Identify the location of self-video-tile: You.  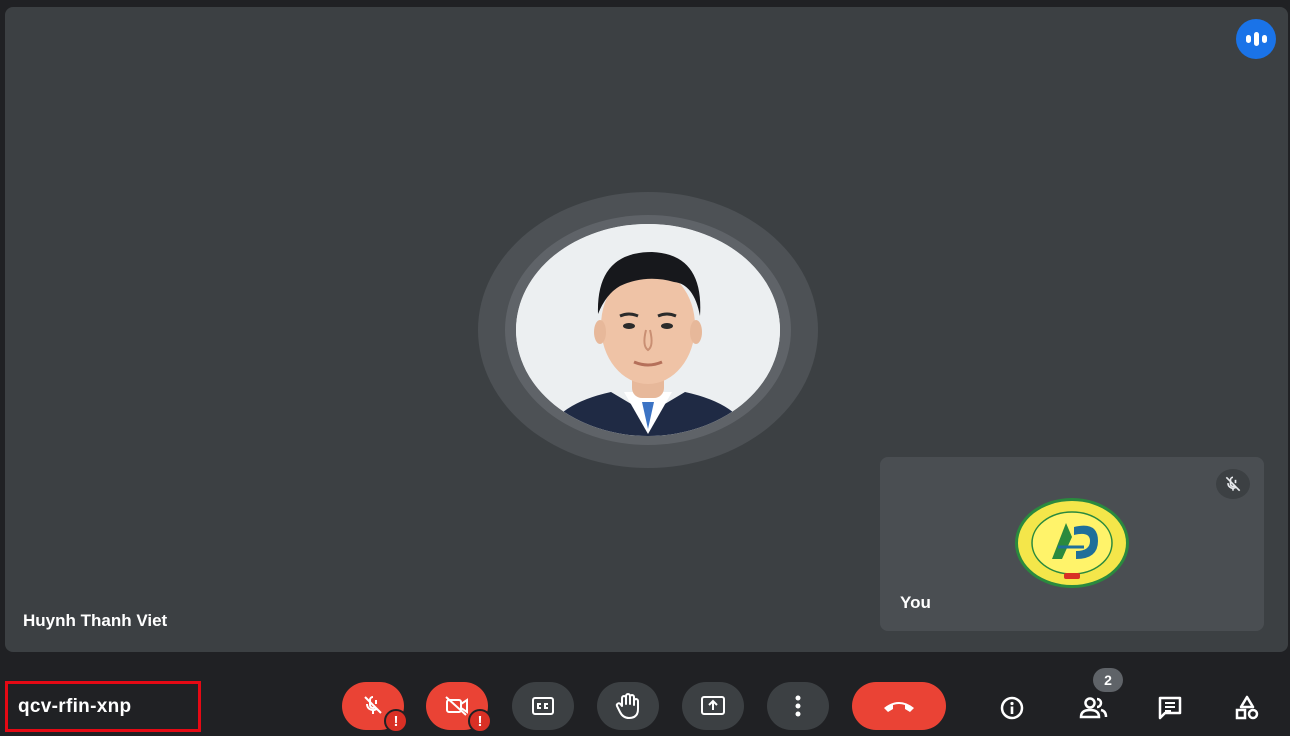
(1072, 544).